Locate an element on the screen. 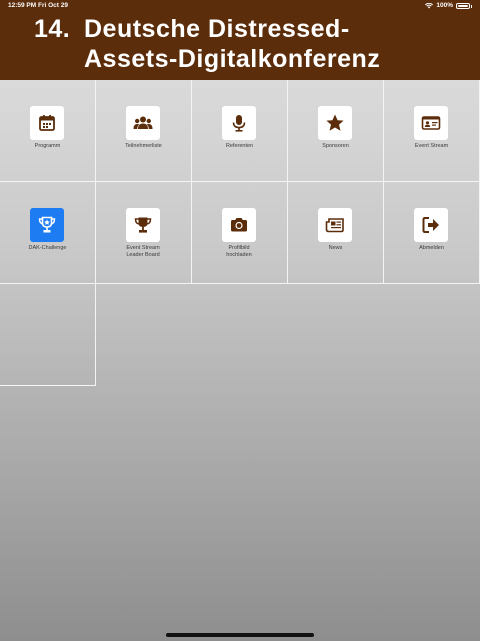 The height and width of the screenshot is (641, 480). status-right: 100% is located at coordinates (448, 6).